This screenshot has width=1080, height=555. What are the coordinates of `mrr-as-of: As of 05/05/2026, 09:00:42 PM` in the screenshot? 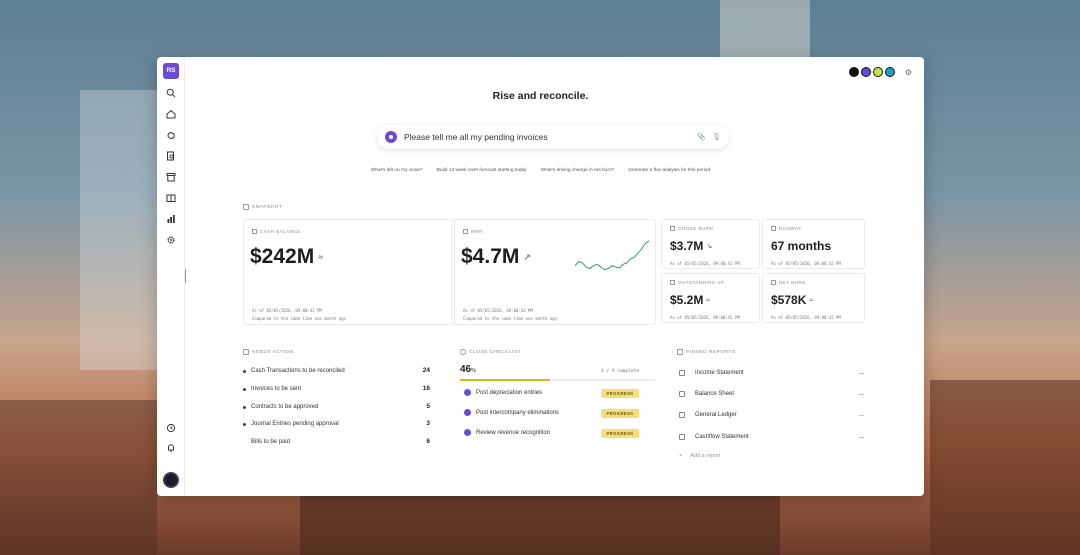 It's located at (498, 310).